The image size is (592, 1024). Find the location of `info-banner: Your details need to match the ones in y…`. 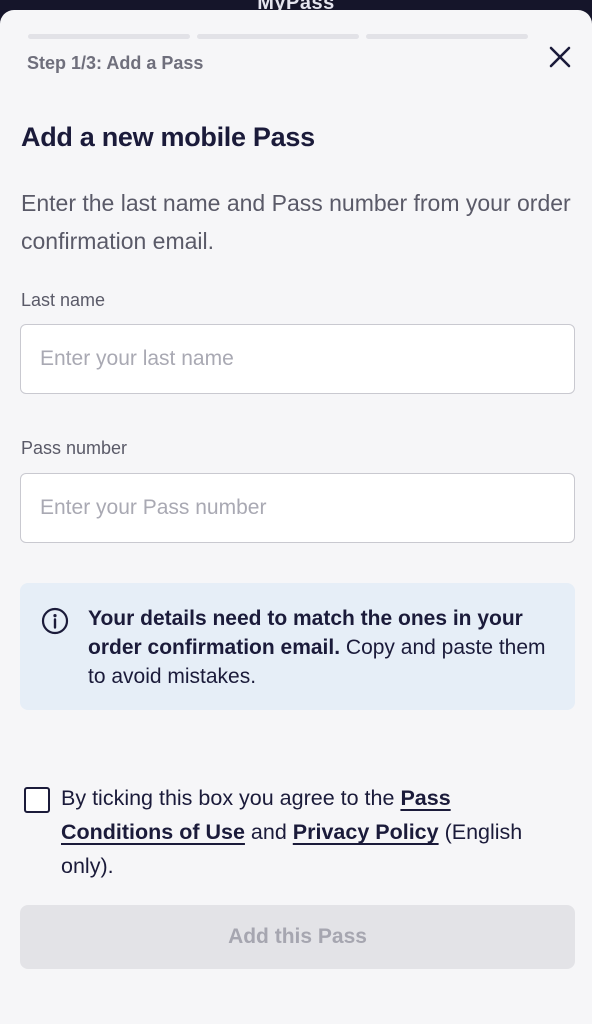

info-banner: Your details need to match the ones in y… is located at coordinates (297, 646).